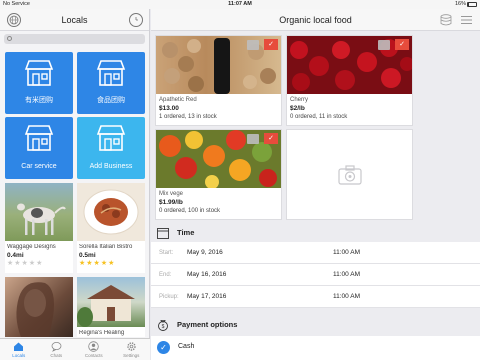 The height and width of the screenshot is (360, 480). I want to click on product-stock: 0 ordered, 100 in stock, so click(190, 211).